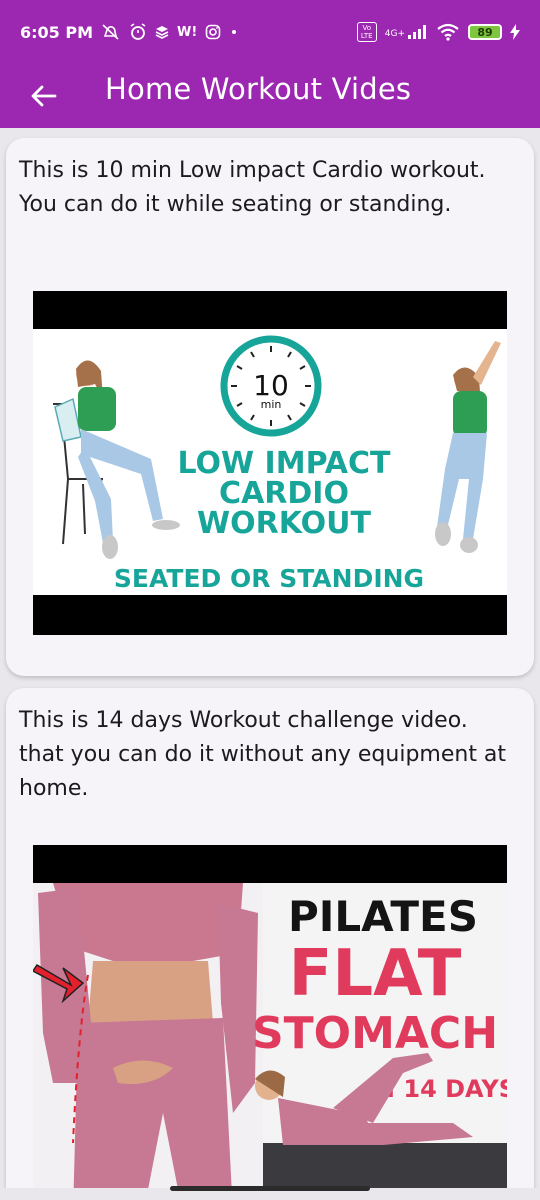  I want to click on arrow-left-icon, so click(44, 96).